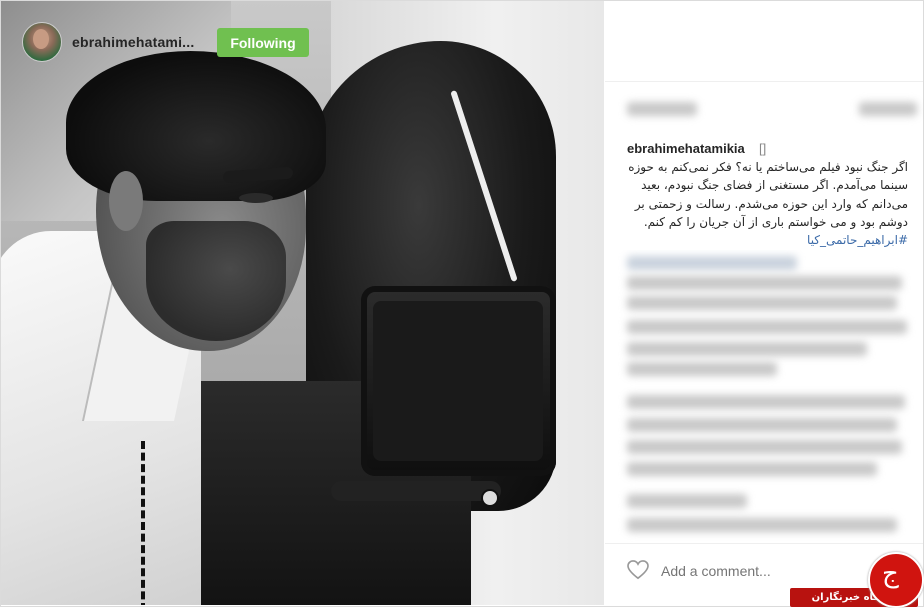 The height and width of the screenshot is (608, 924). What do you see at coordinates (686, 148) in the screenshot?
I see `caption-username: ebrahimehatamikia` at bounding box center [686, 148].